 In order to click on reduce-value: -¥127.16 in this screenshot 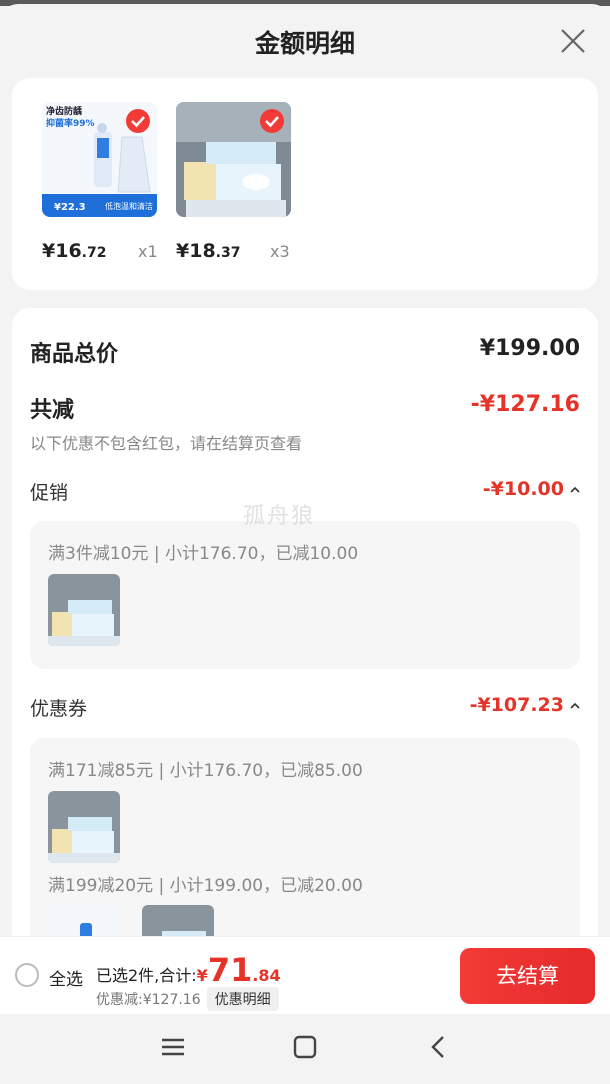, I will do `click(525, 404)`.